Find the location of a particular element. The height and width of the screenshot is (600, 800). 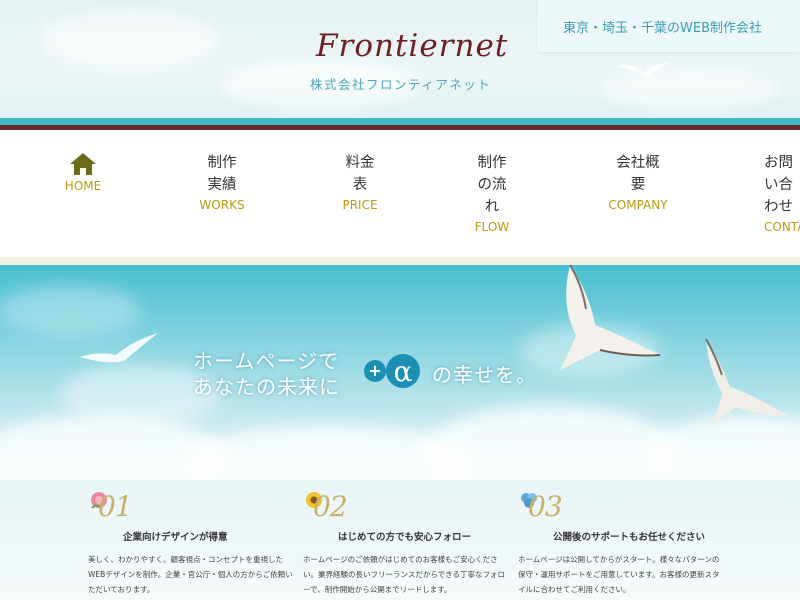

company-name: 株式会社フロンティアネット is located at coordinates (401, 84).